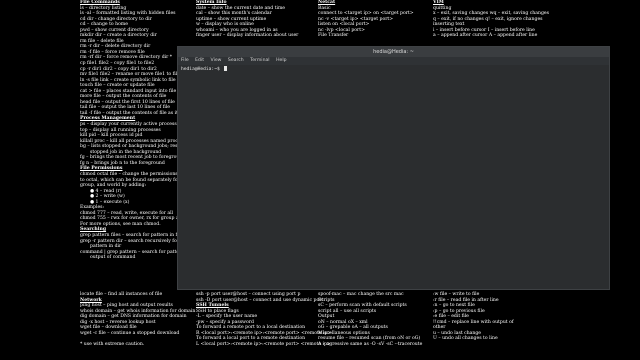 This screenshot has width=640, height=360. What do you see at coordinates (199, 61) in the screenshot?
I see `menu-edit: Edit` at bounding box center [199, 61].